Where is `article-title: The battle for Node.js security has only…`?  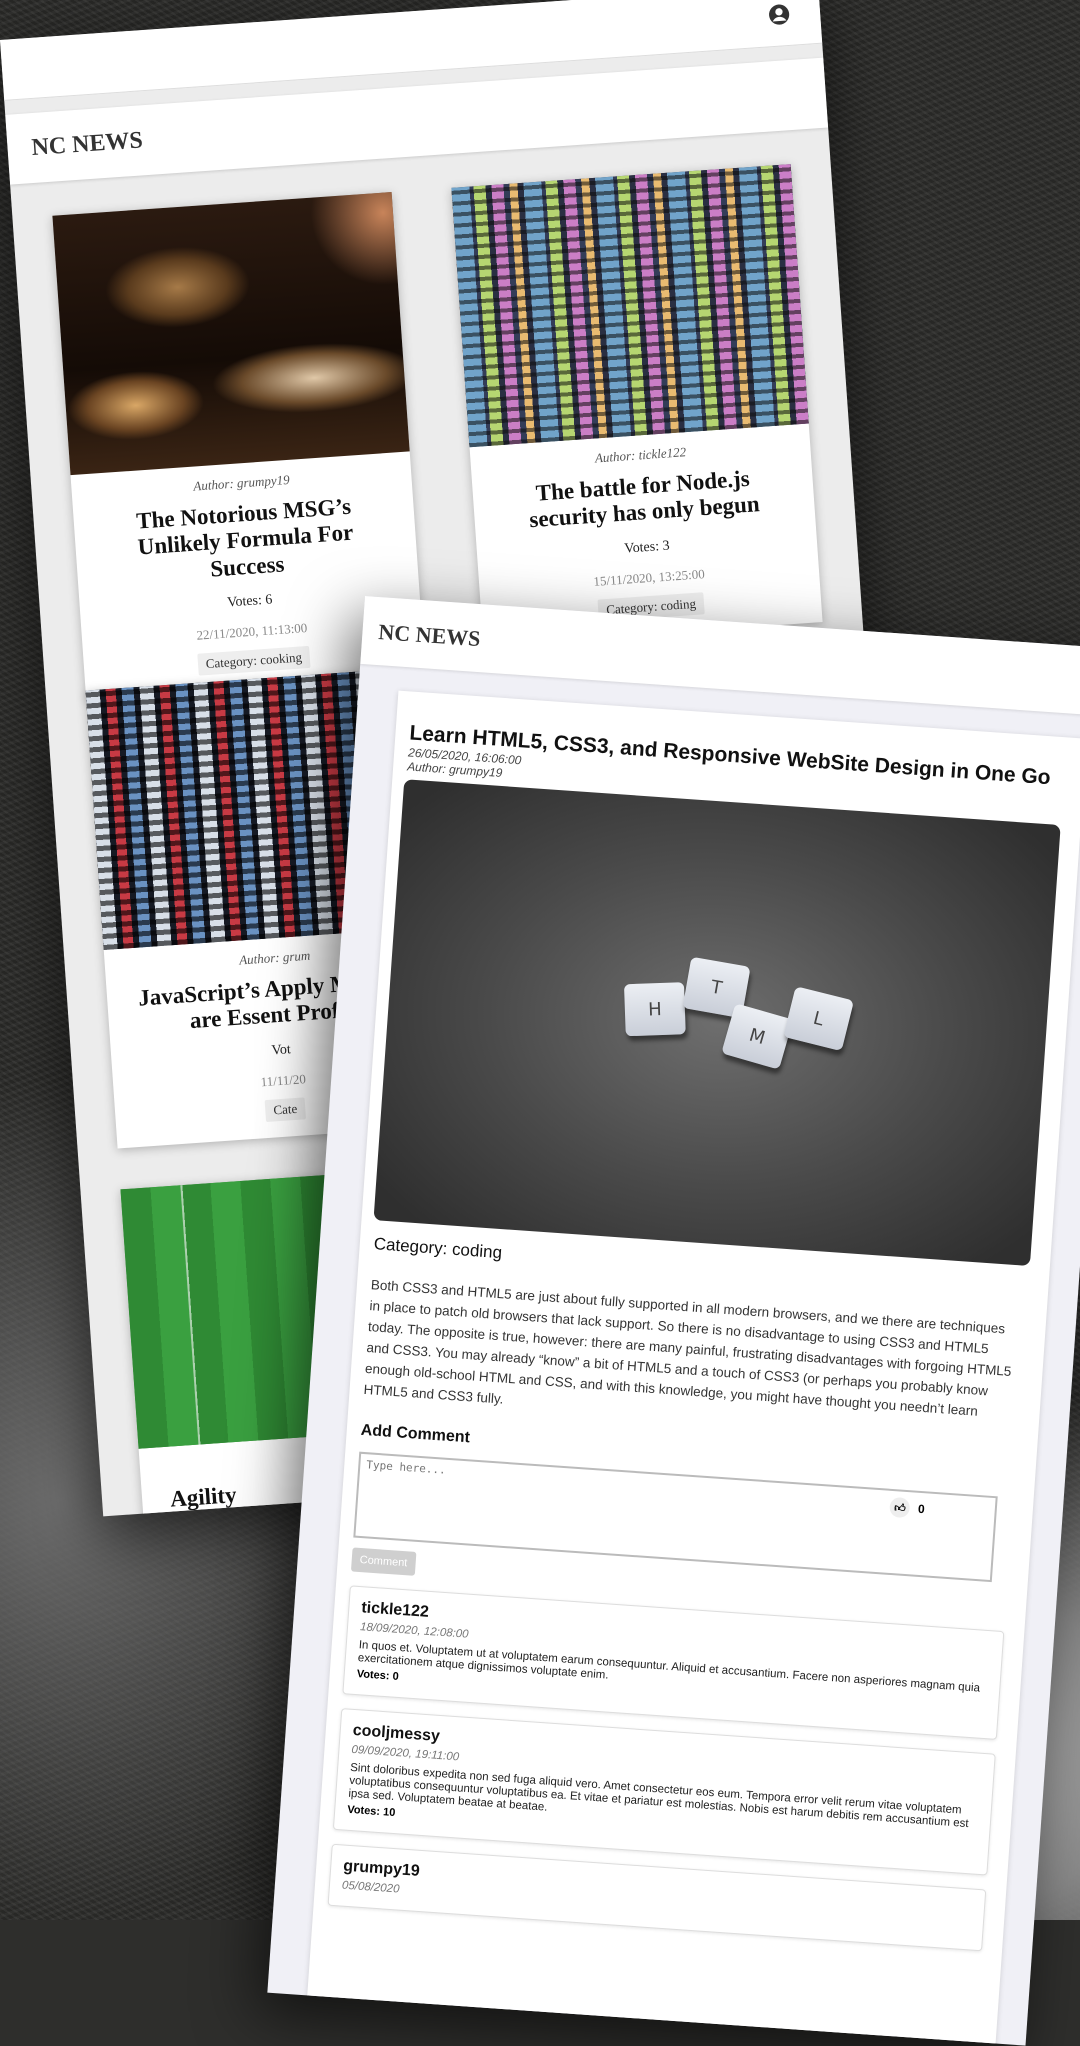 article-title: The battle for Node.js security has only… is located at coordinates (643, 499).